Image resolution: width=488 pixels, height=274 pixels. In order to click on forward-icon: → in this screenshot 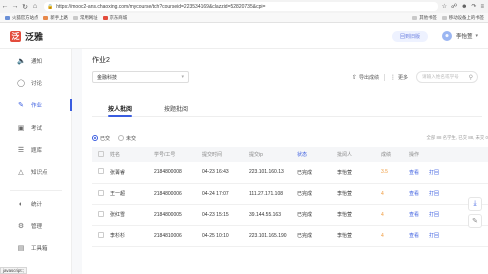, I will do `click(15, 7)`.